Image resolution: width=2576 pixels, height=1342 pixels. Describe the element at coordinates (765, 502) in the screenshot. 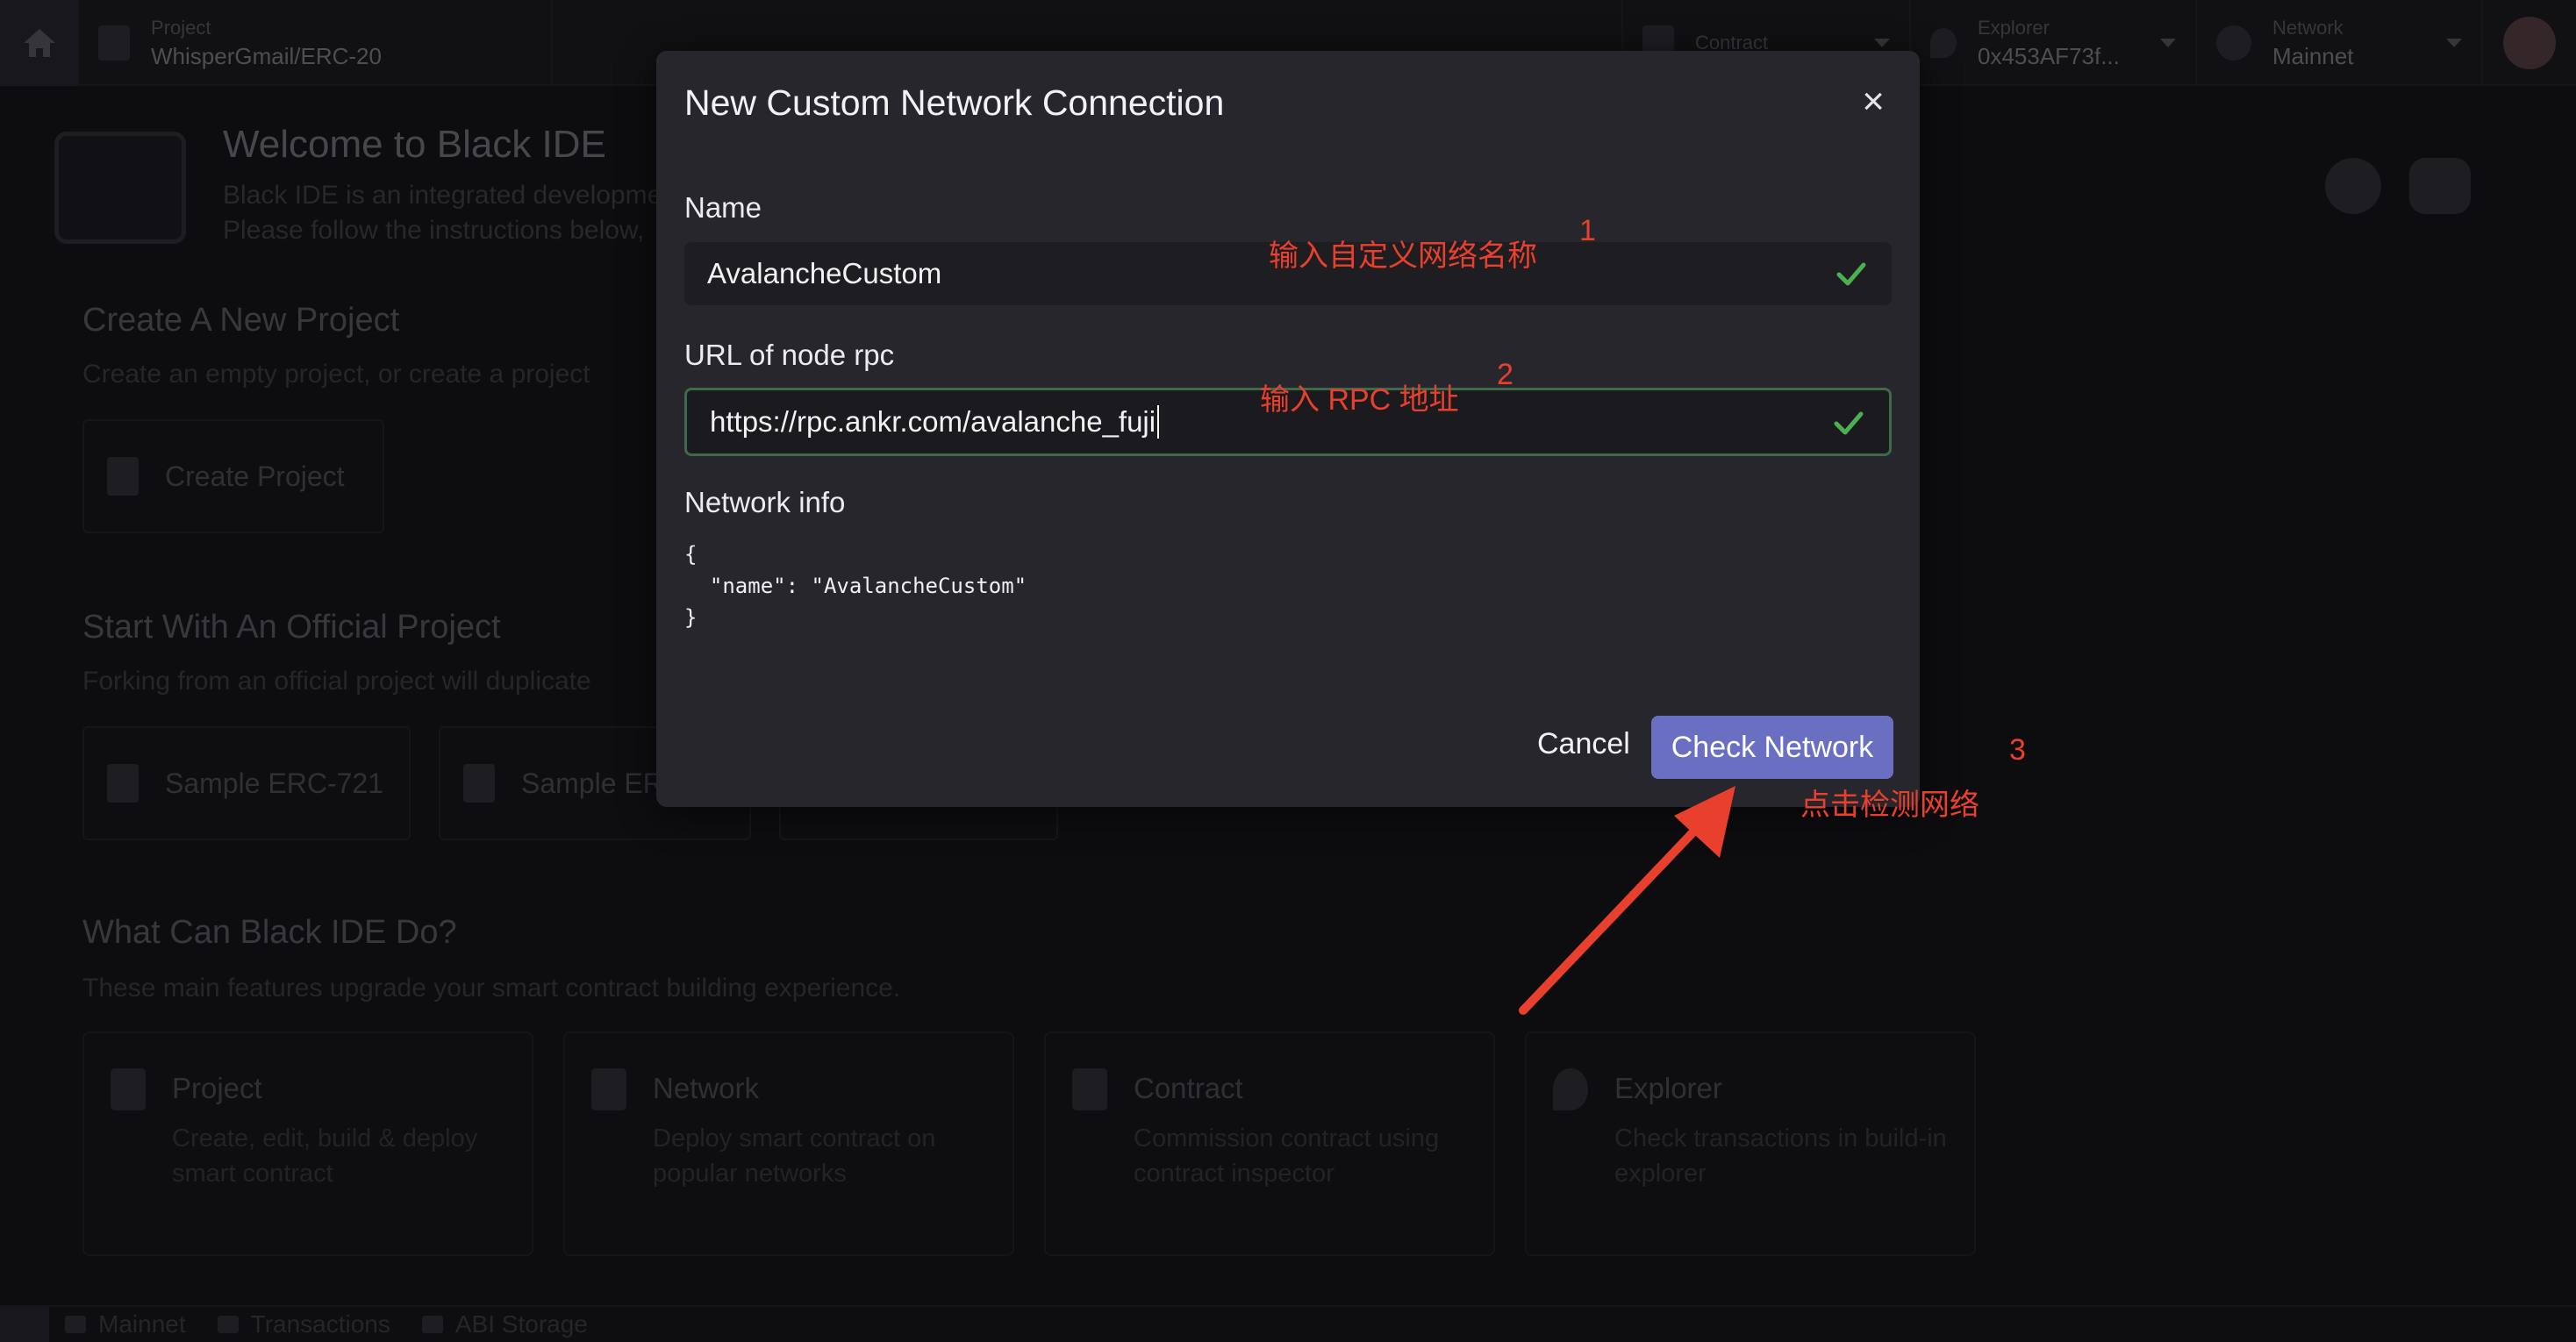

I see `network-info-label: Network info` at that location.